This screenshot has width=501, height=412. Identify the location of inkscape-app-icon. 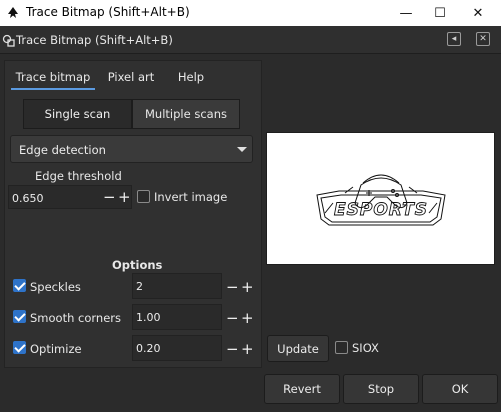
(13, 12).